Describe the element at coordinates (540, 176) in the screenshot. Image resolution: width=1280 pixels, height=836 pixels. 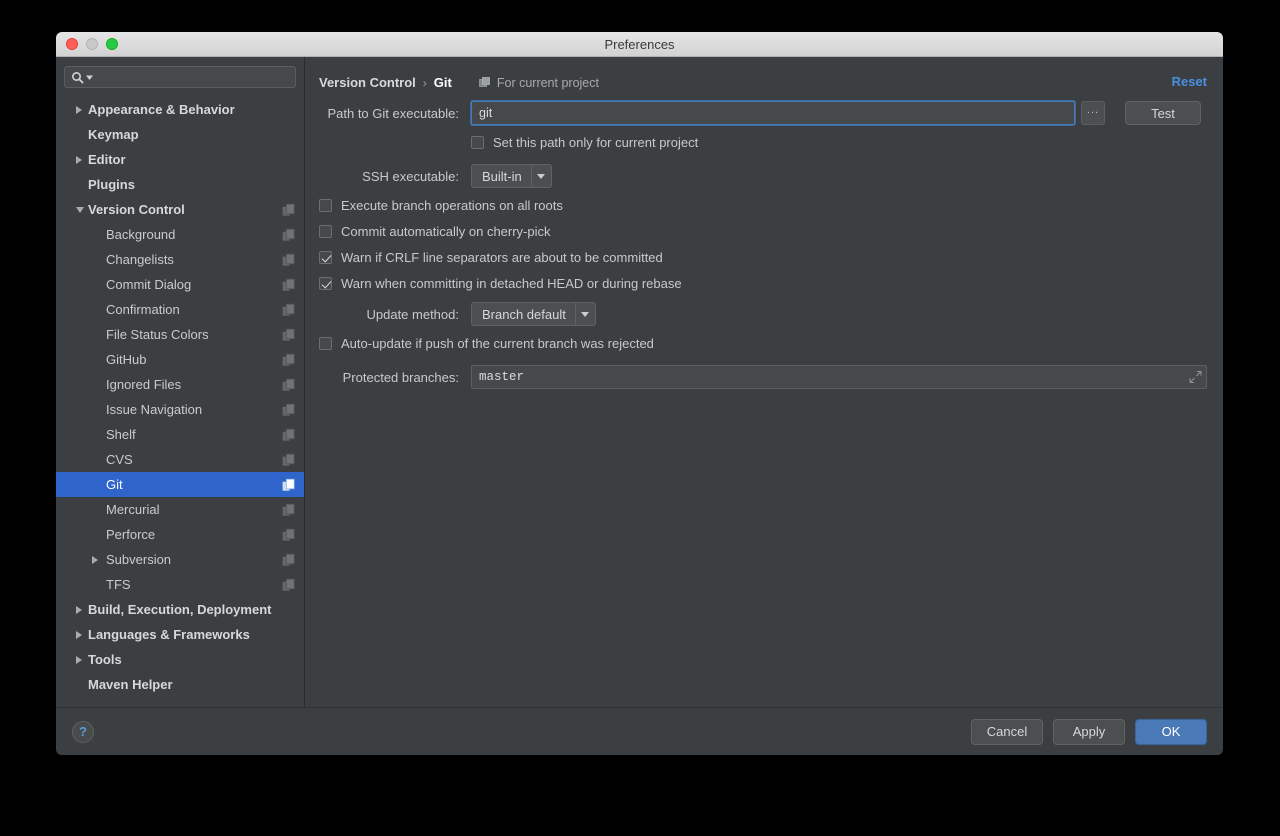
I see `ssh-executable-chevron-down-icon` at that location.